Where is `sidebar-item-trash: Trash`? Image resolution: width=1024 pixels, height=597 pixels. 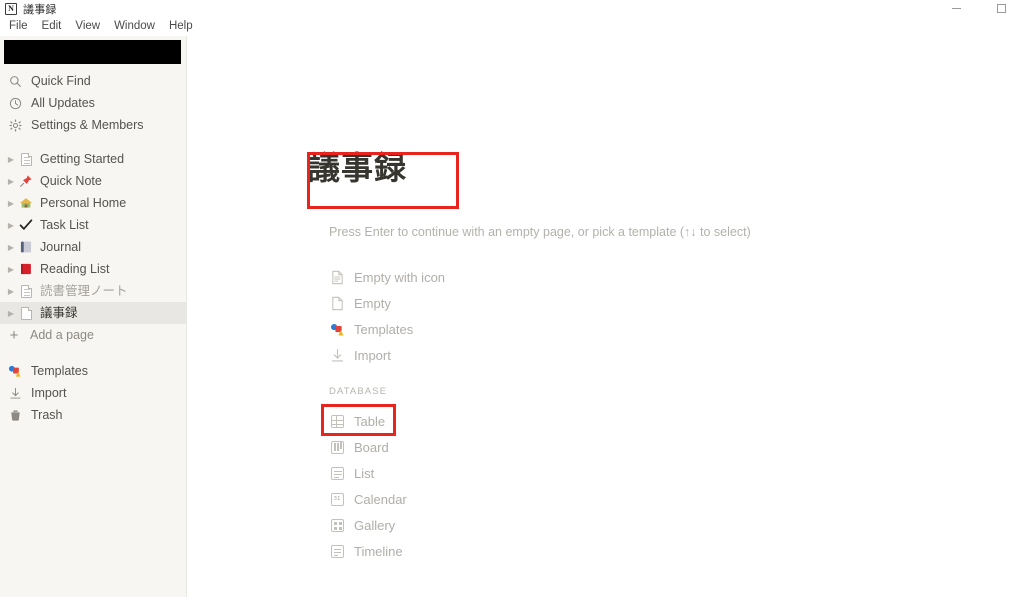
sidebar-item-trash: Trash is located at coordinates (93, 415).